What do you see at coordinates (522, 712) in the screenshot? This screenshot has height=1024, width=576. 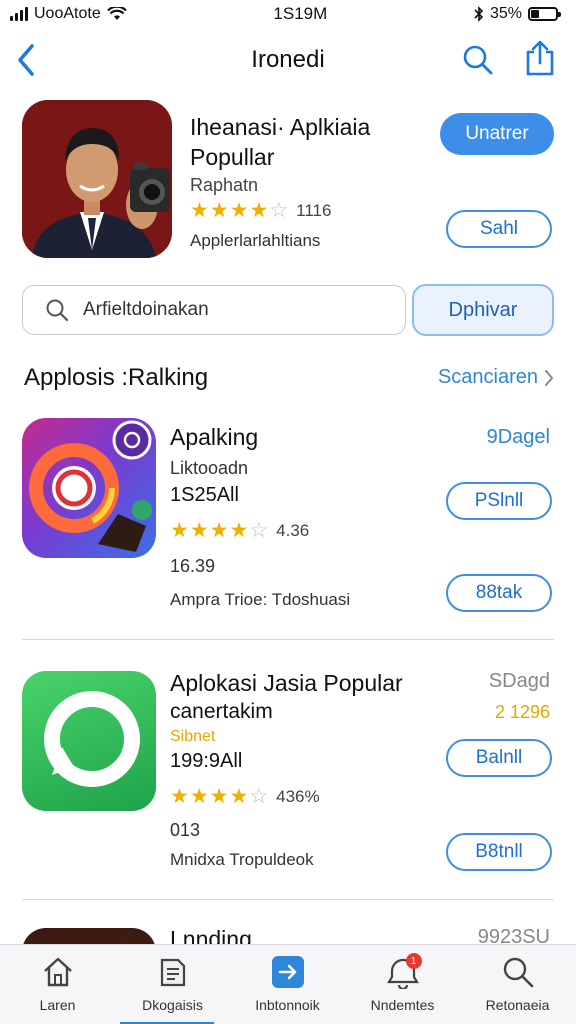 I see `app-side-value: 2 1296` at bounding box center [522, 712].